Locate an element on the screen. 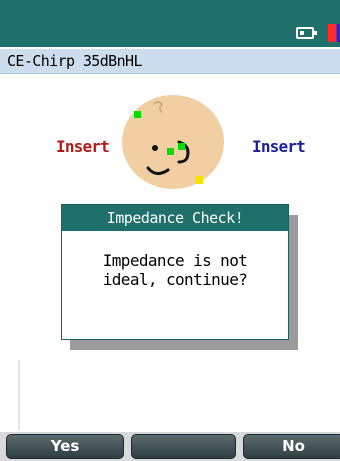 Image resolution: width=340 pixels, height=461 pixels. electrode-top-indicator is located at coordinates (137, 114).